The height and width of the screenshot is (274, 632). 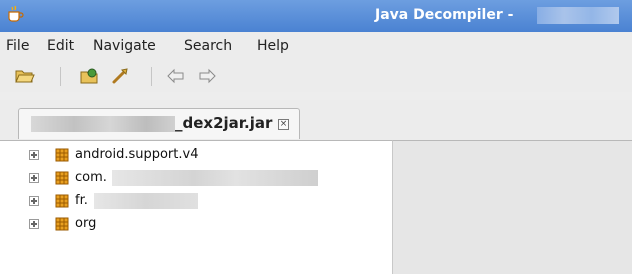 I want to click on close-icon: ×, so click(x=283, y=124).